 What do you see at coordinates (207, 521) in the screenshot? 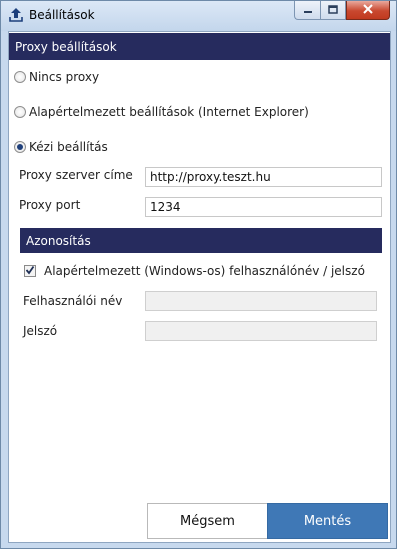
I see `cancel-button: Mégsem` at bounding box center [207, 521].